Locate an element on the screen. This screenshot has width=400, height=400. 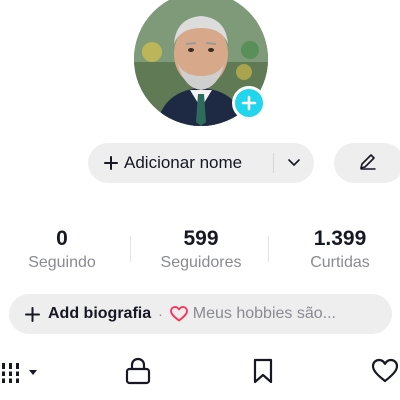
profile-tab-bar is located at coordinates (200, 376).